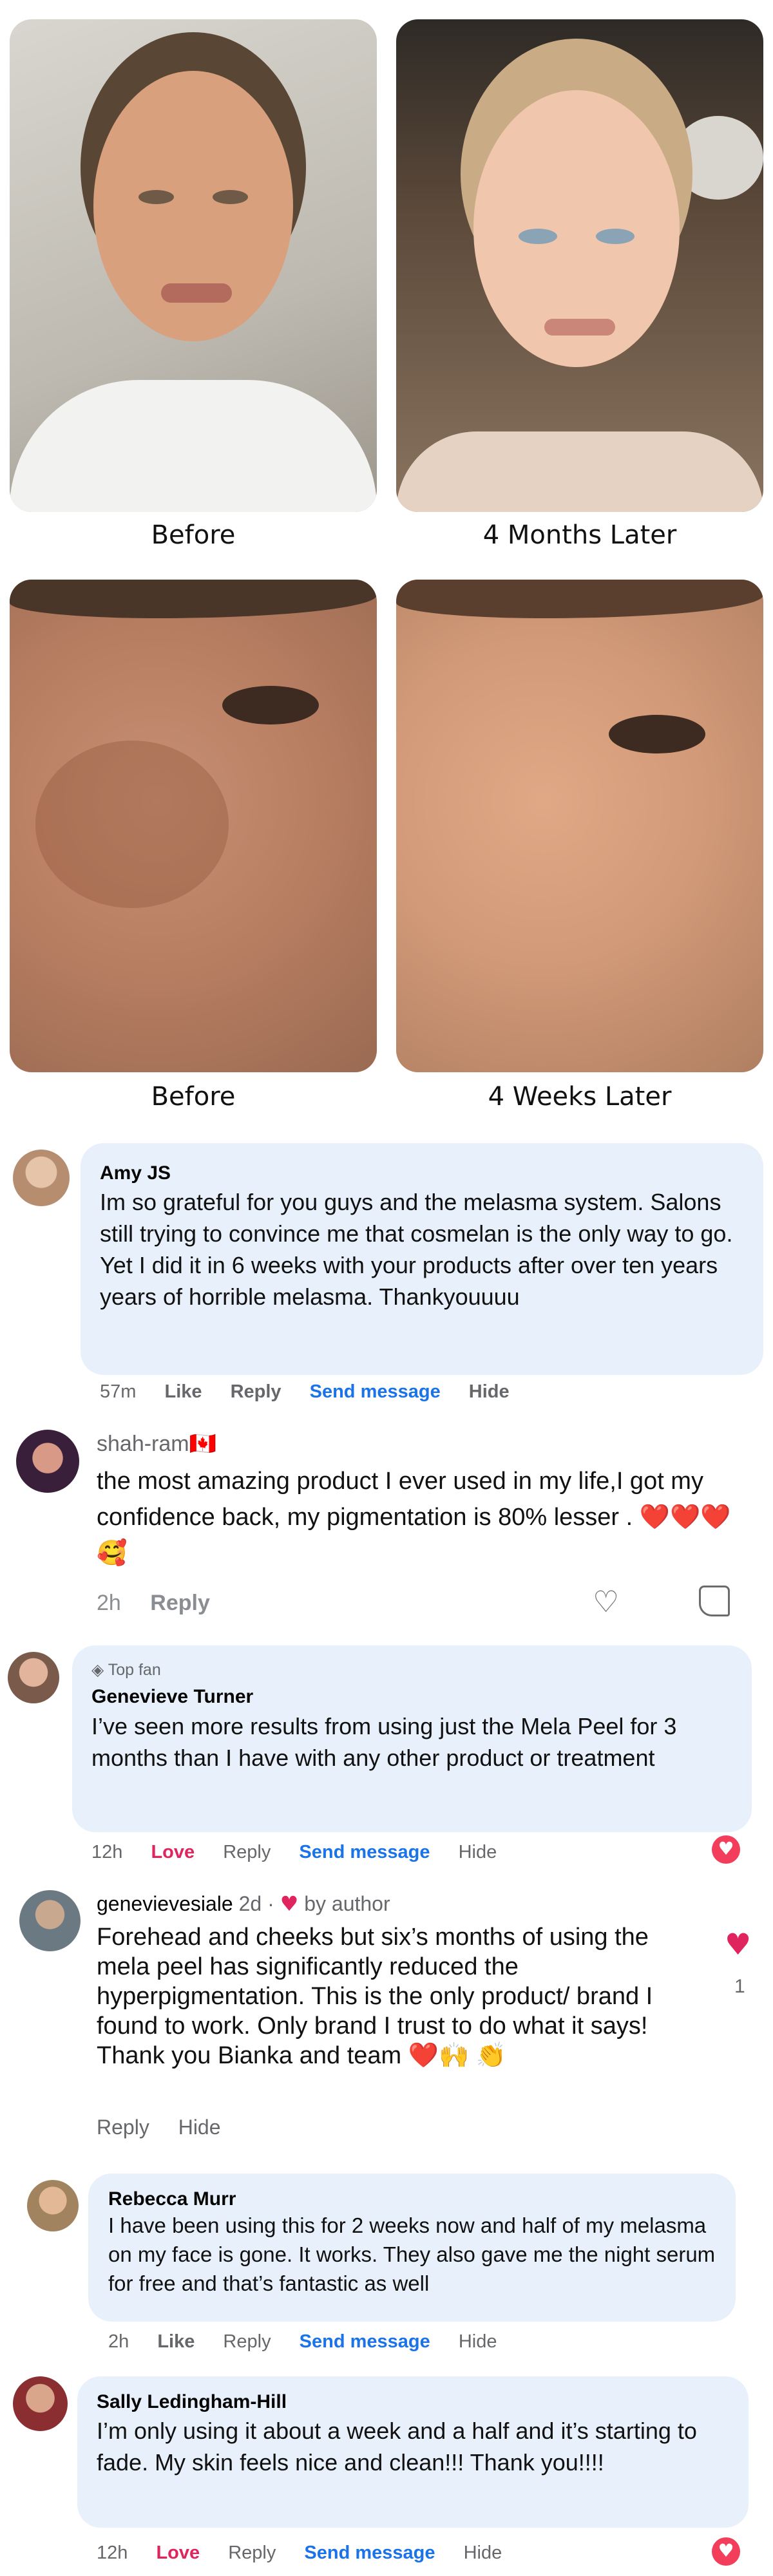 This screenshot has height=2576, width=773. Describe the element at coordinates (250, 1903) in the screenshot. I see `comment-age: 2d` at that location.